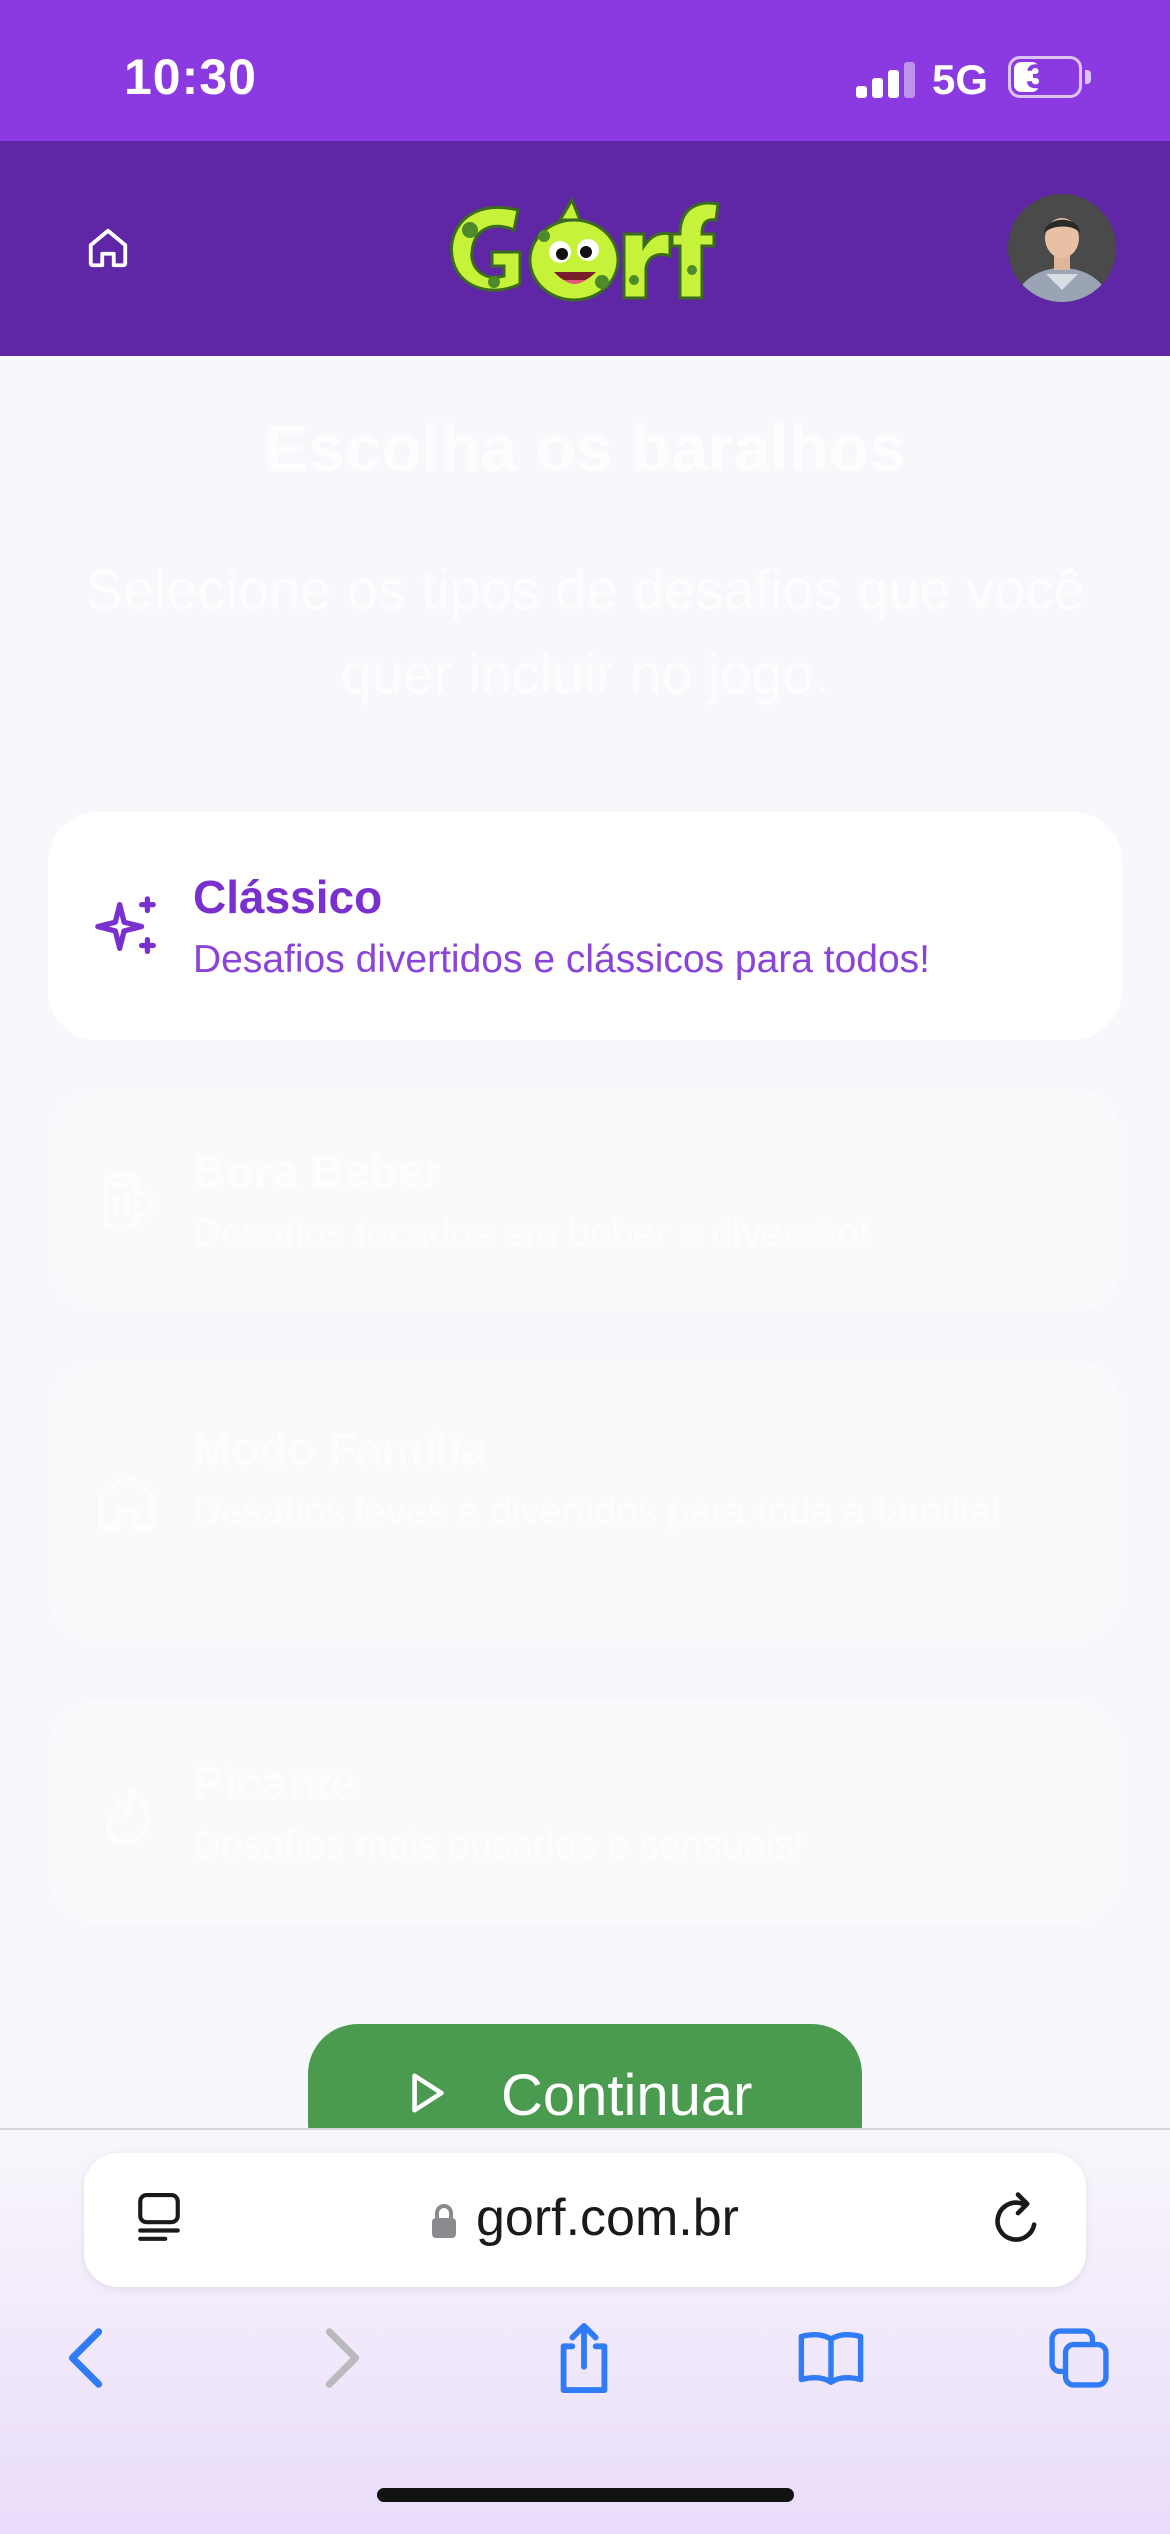  Describe the element at coordinates (1088, 77) in the screenshot. I see `battery-tip` at that location.